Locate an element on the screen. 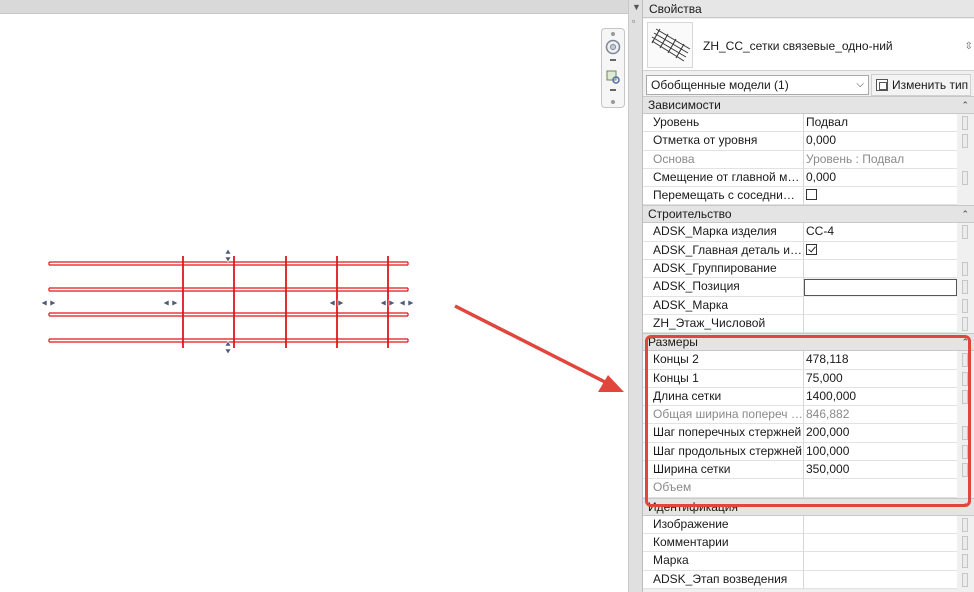 This screenshot has height=592, width=974. group-header: Зависимости ⌃ is located at coordinates (808, 105).